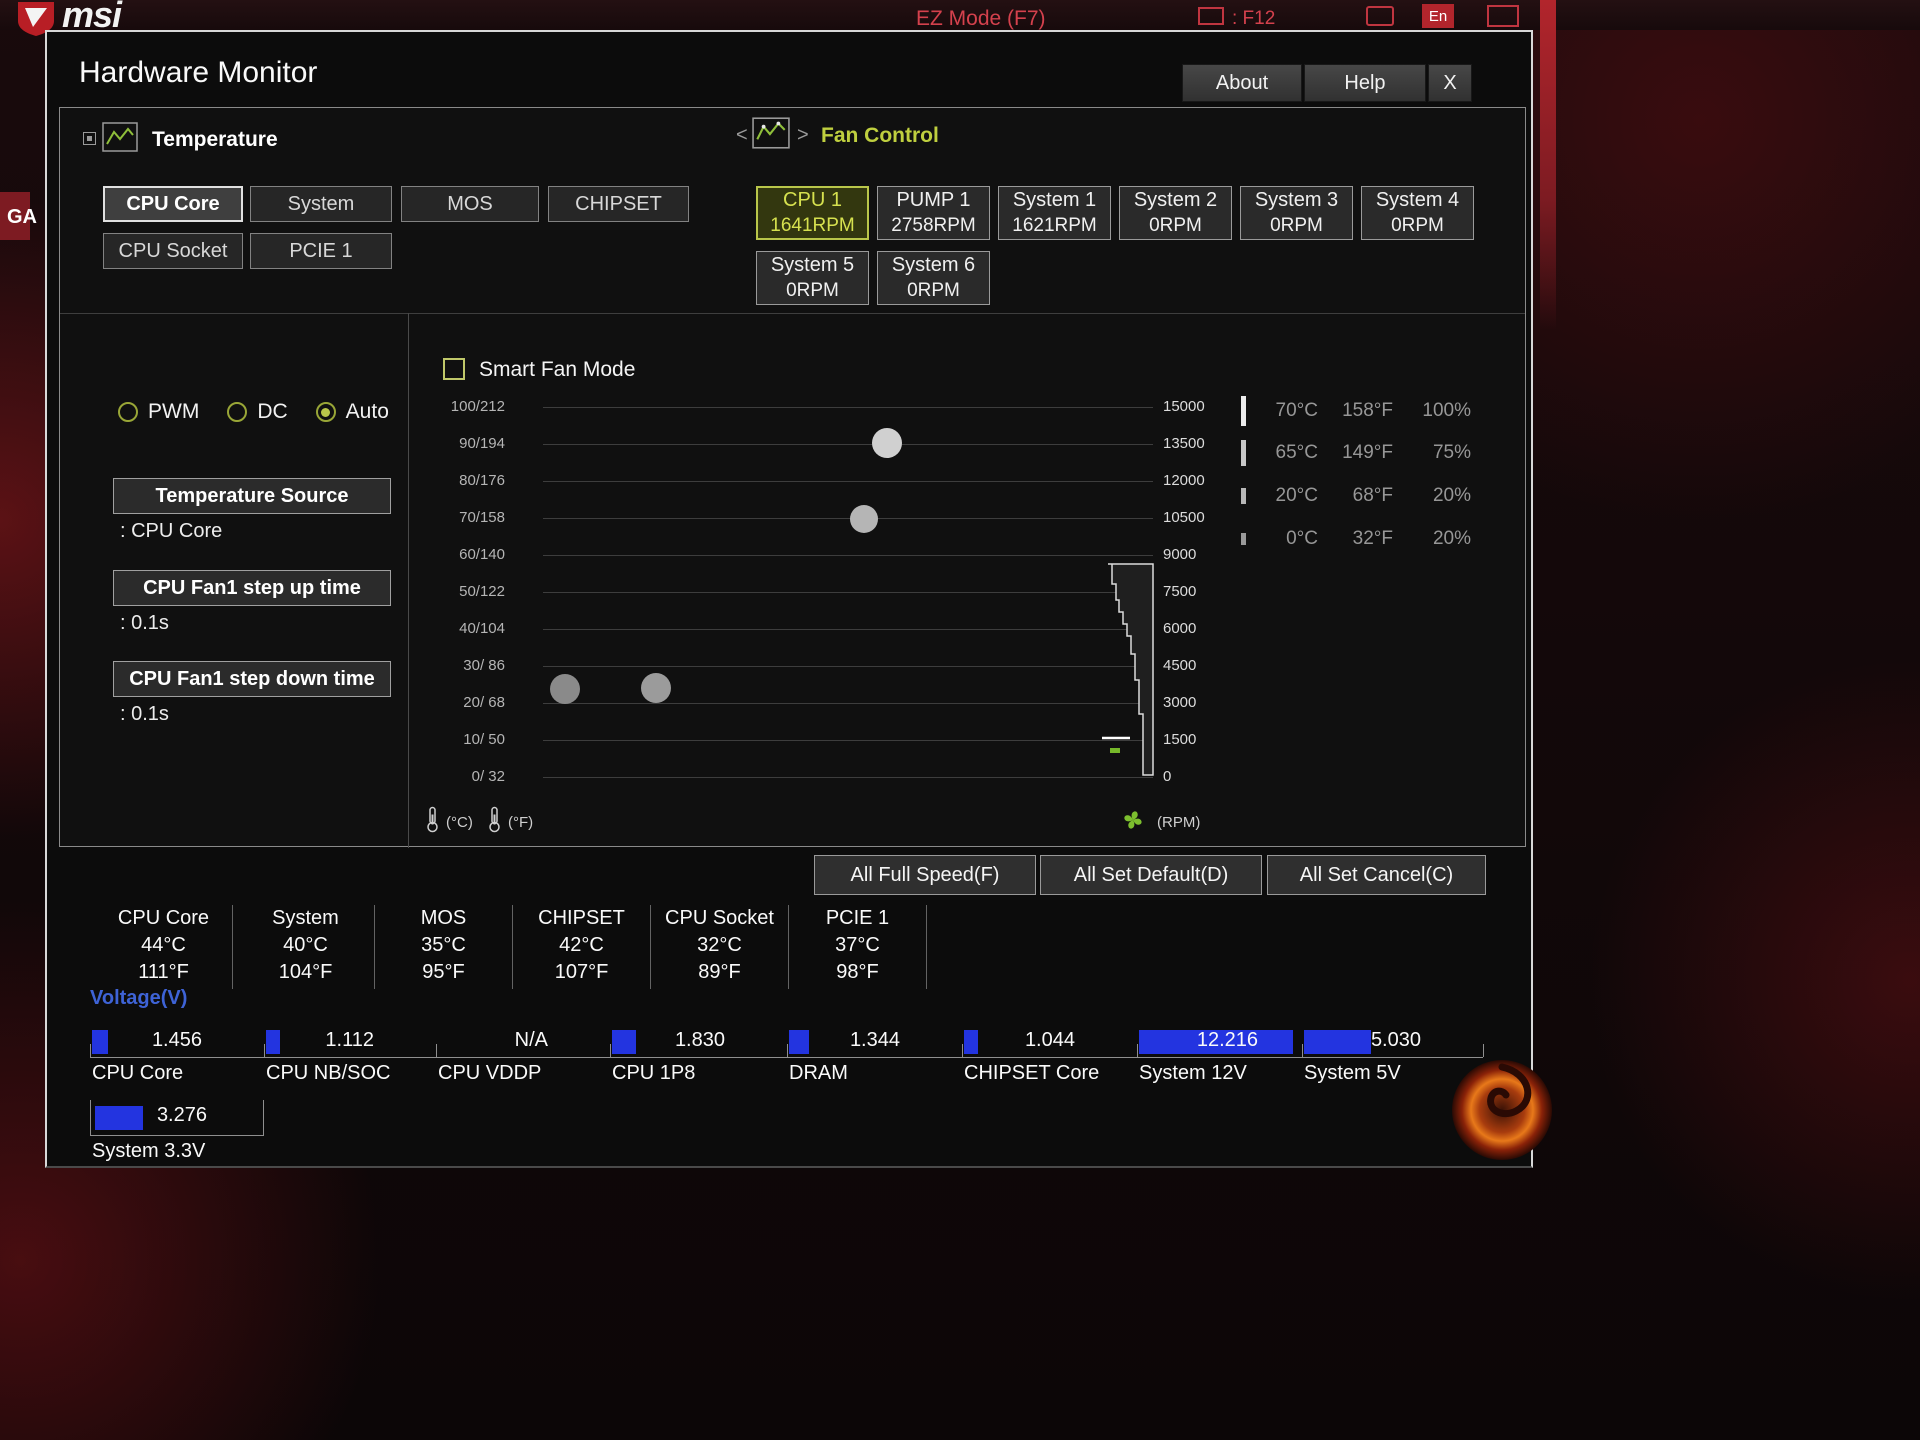 The image size is (1920, 1440). Describe the element at coordinates (470, 204) in the screenshot. I see `temp-tab-mos: MOS` at that location.